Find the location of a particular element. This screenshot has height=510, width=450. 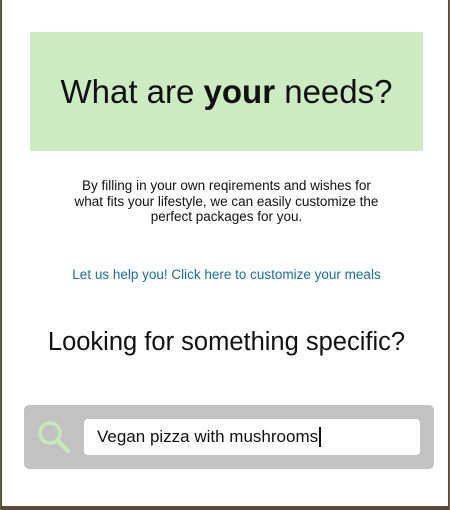

search-heading: Looking for something specific? is located at coordinates (226, 342).